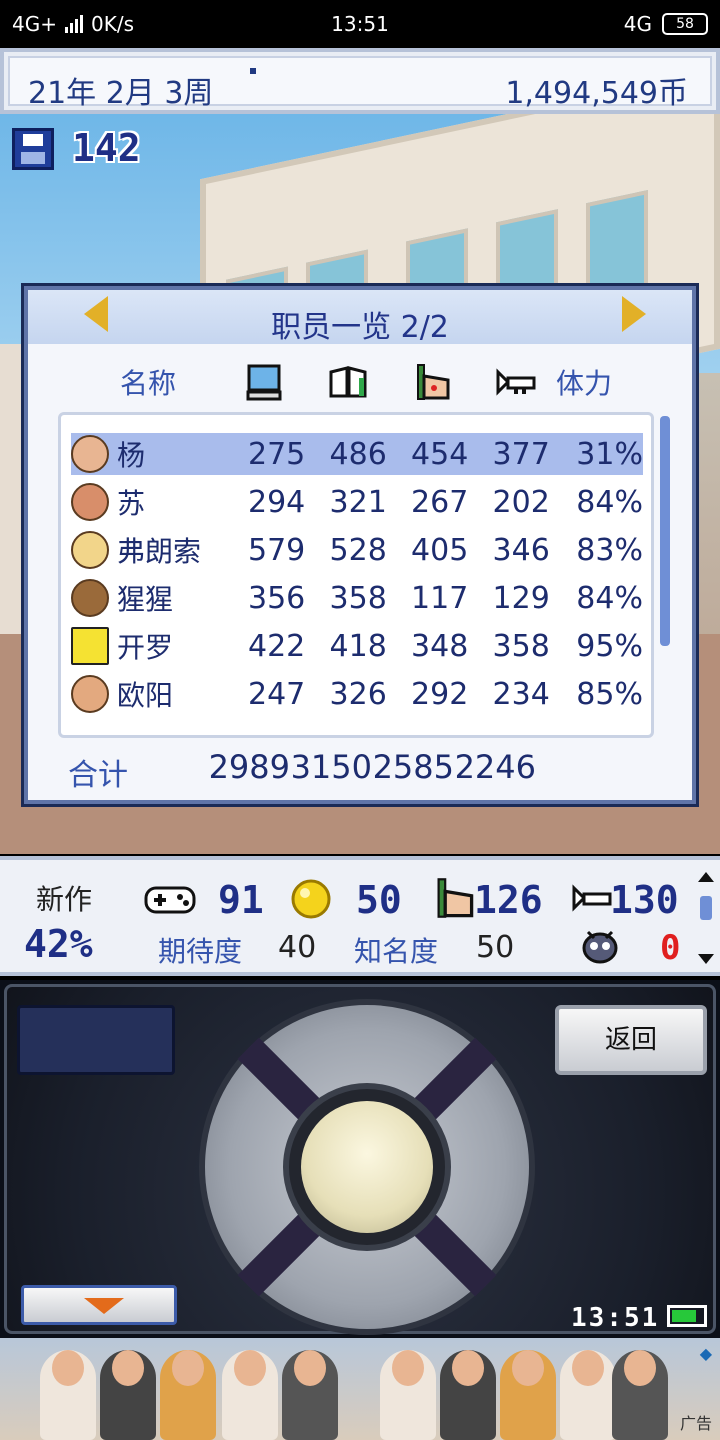  What do you see at coordinates (121, 93) in the screenshot?
I see `game-date: 21年 2月 3周` at bounding box center [121, 93].